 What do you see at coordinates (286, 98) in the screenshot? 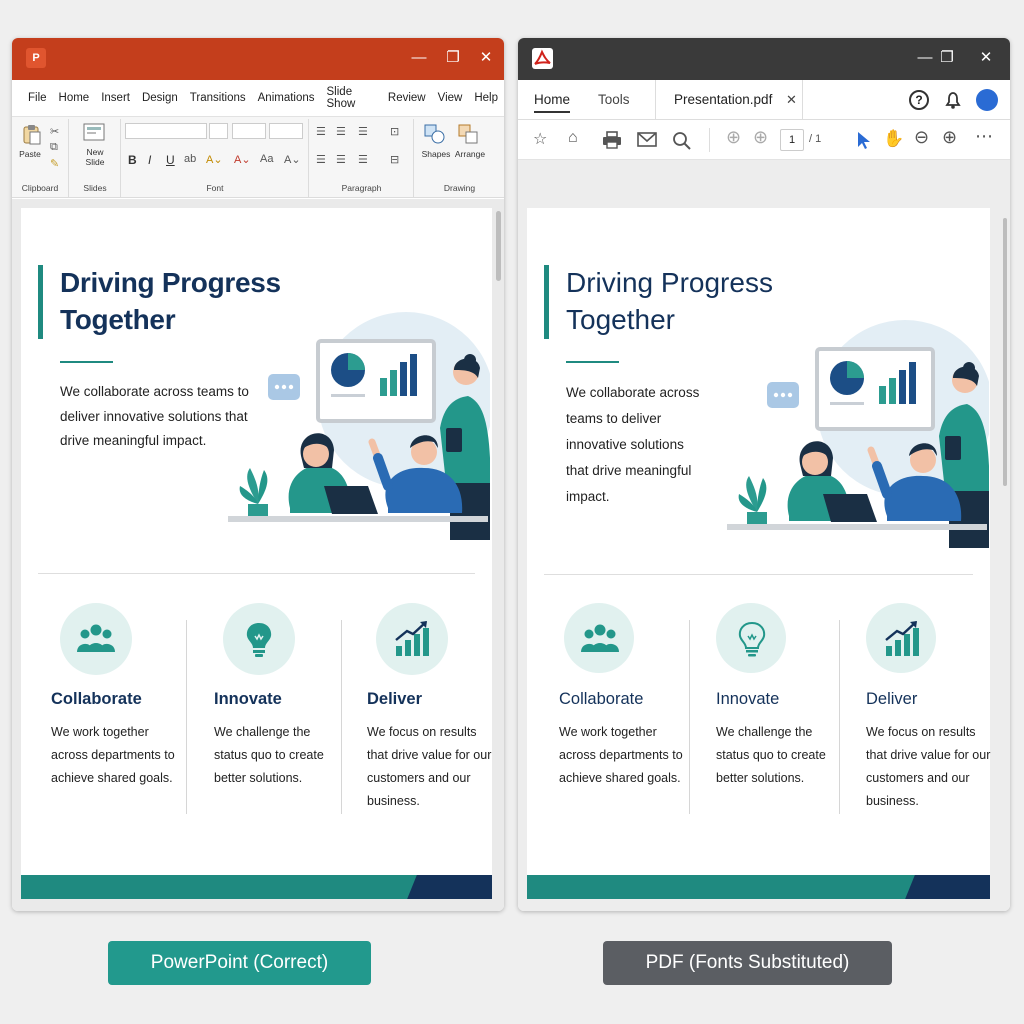
I see `tab-animations: Animations` at bounding box center [286, 98].